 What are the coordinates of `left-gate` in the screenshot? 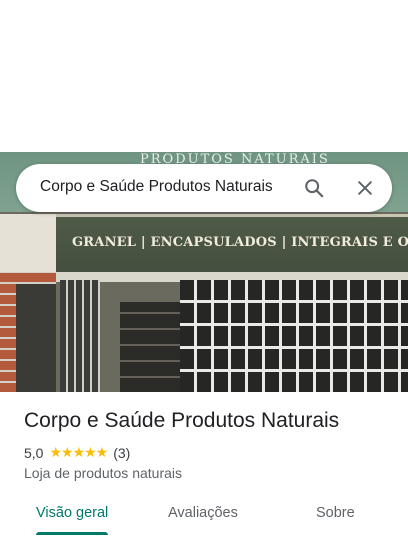 It's located at (80, 336).